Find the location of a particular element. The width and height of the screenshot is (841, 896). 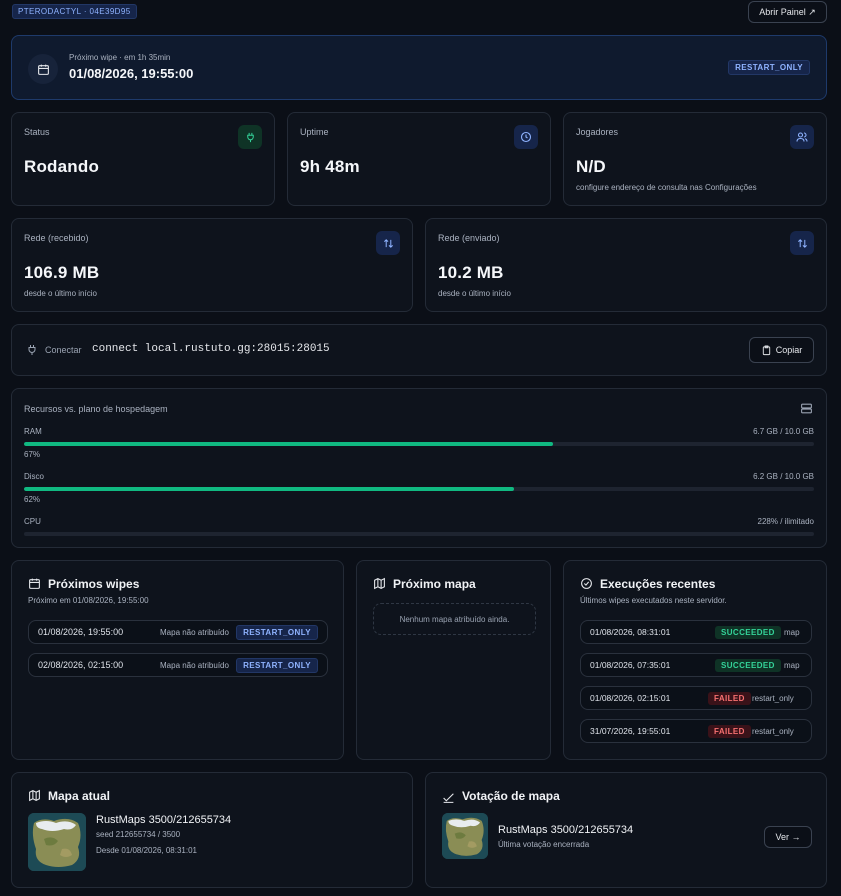

next-wipes-subtitle: Próximo em 01/08/2026, 19:55:00 is located at coordinates (88, 600).